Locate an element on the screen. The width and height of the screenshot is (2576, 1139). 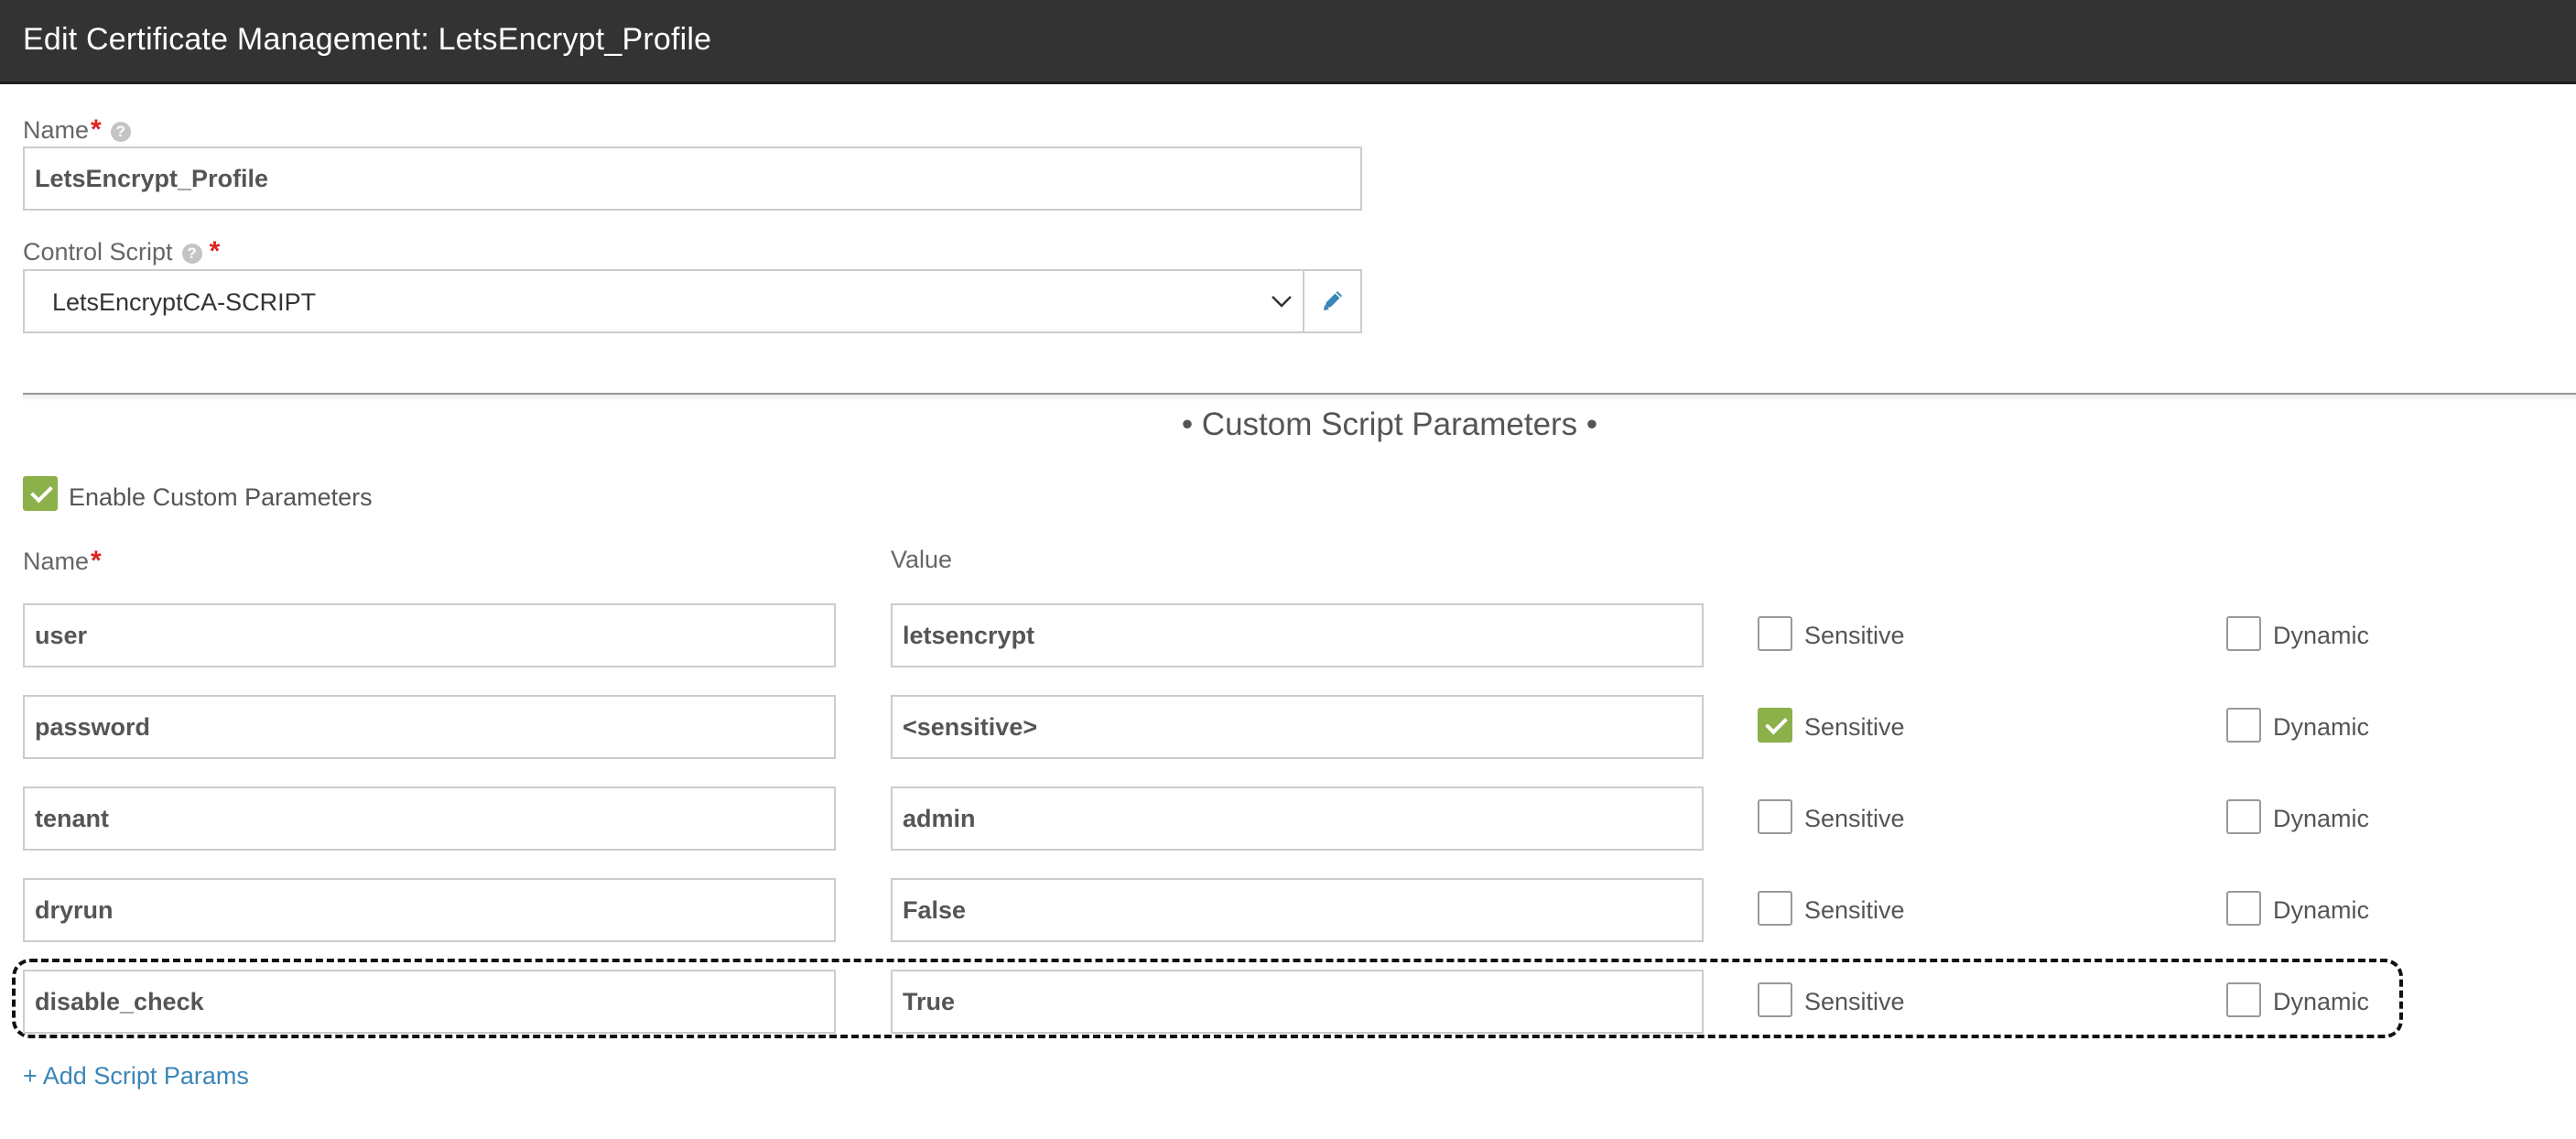
control-script-label: Control Script is located at coordinates (98, 252).